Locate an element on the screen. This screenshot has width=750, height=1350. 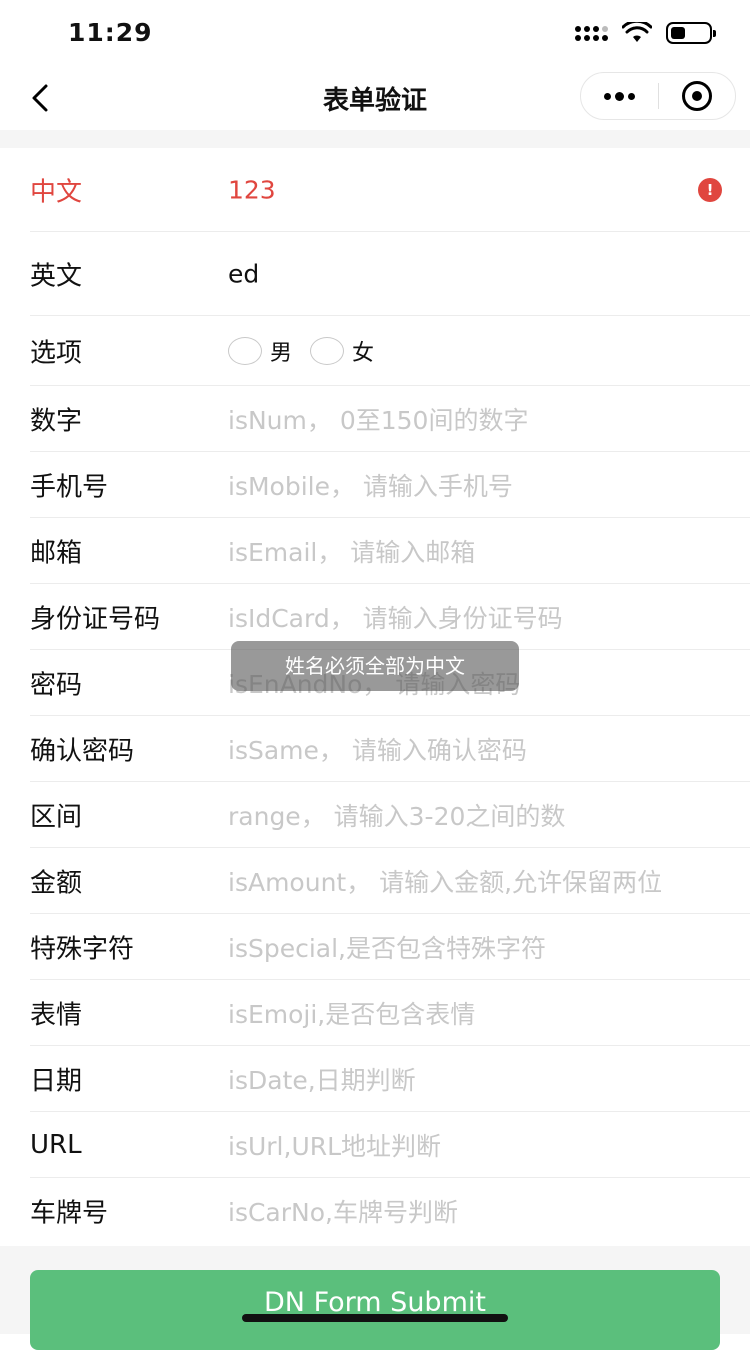
form-row-english: 英文 ed is located at coordinates (390, 274).